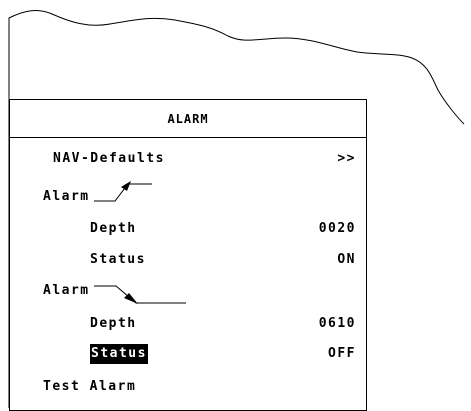 Image resolution: width=471 pixels, height=411 pixels. I want to click on depth-value: 0020, so click(337, 228).